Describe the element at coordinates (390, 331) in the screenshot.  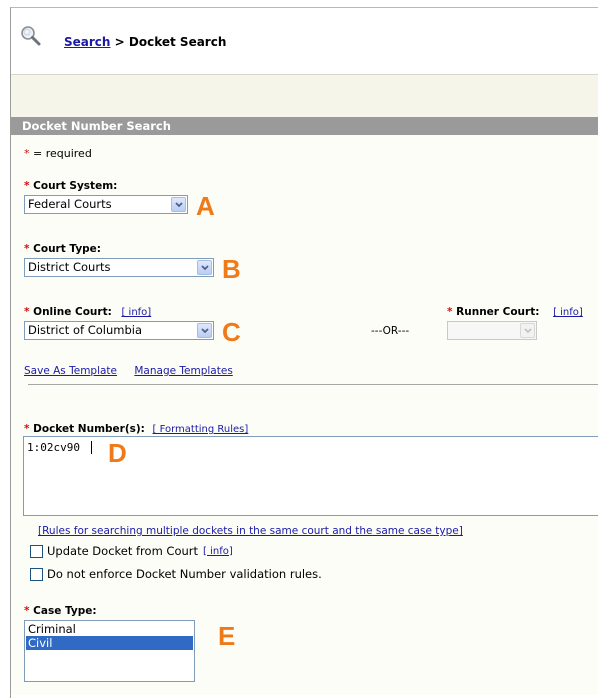
I see `or-separator: ---OR---` at that location.